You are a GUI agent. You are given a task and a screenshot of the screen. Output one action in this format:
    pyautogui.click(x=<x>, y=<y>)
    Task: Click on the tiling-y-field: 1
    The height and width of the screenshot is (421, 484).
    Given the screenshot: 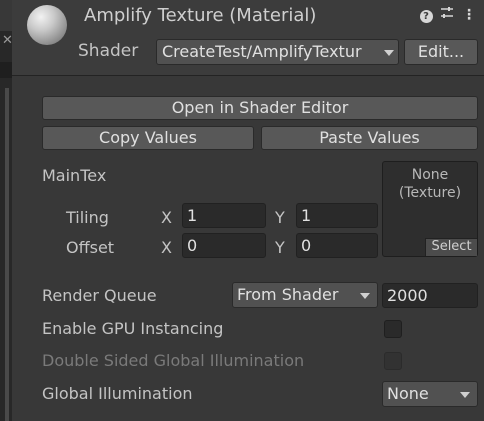 What is the action you would take?
    pyautogui.click(x=337, y=215)
    